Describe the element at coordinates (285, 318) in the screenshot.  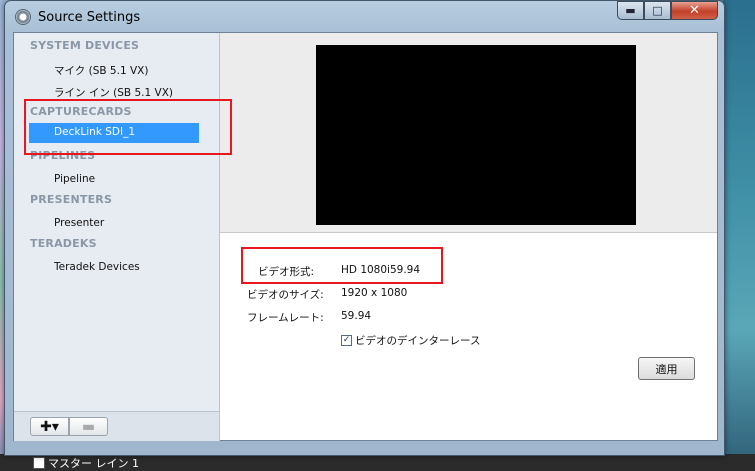
I see `frame-rate-label: フレームレート:` at that location.